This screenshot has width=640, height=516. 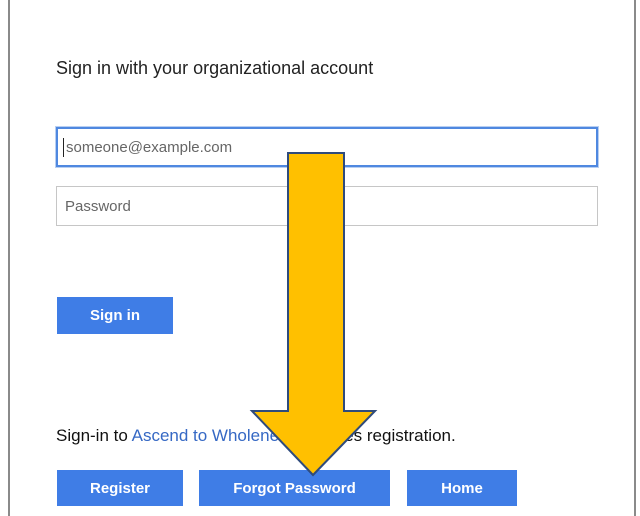 What do you see at coordinates (214, 435) in the screenshot?
I see `ascend-to-wholeness-link: Ascend to Wholeness` at bounding box center [214, 435].